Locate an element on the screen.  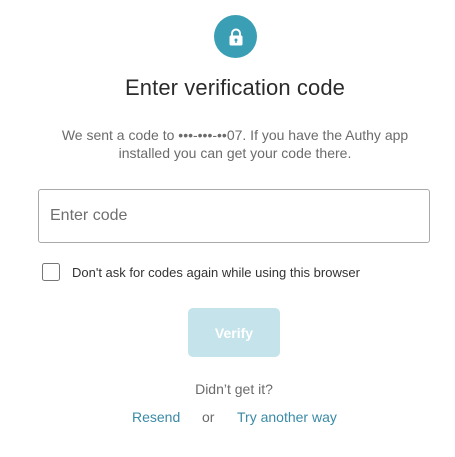
lock-icon is located at coordinates (235, 36).